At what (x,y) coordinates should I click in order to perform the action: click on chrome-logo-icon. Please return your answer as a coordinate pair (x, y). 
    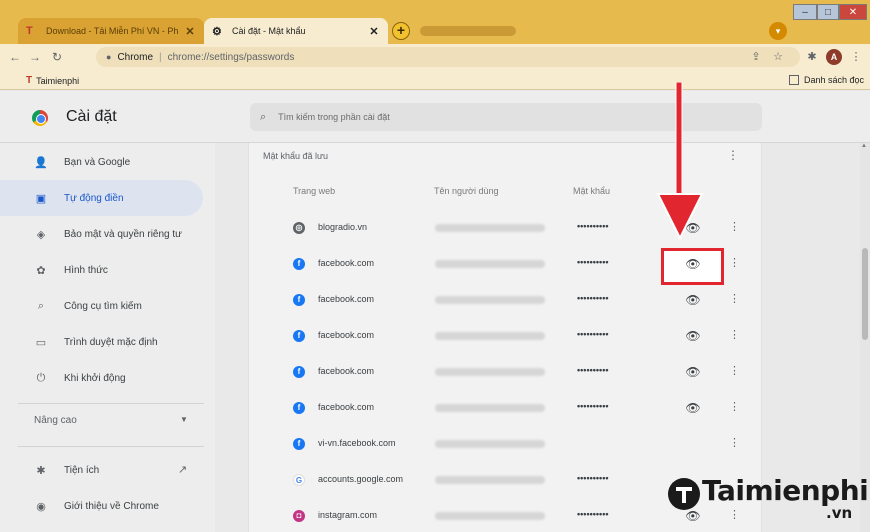
    Looking at the image, I should click on (40, 118).